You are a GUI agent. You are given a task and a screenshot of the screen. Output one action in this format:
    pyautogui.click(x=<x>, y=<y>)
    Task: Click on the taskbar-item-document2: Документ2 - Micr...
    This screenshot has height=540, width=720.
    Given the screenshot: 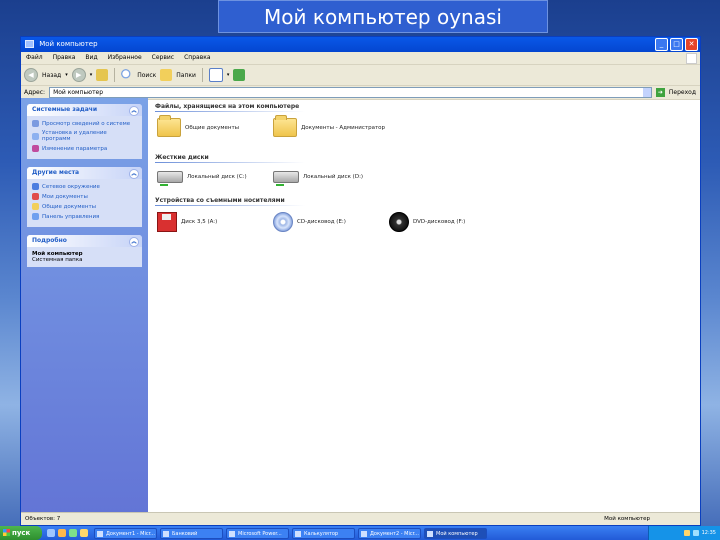 What is the action you would take?
    pyautogui.click(x=389, y=533)
    